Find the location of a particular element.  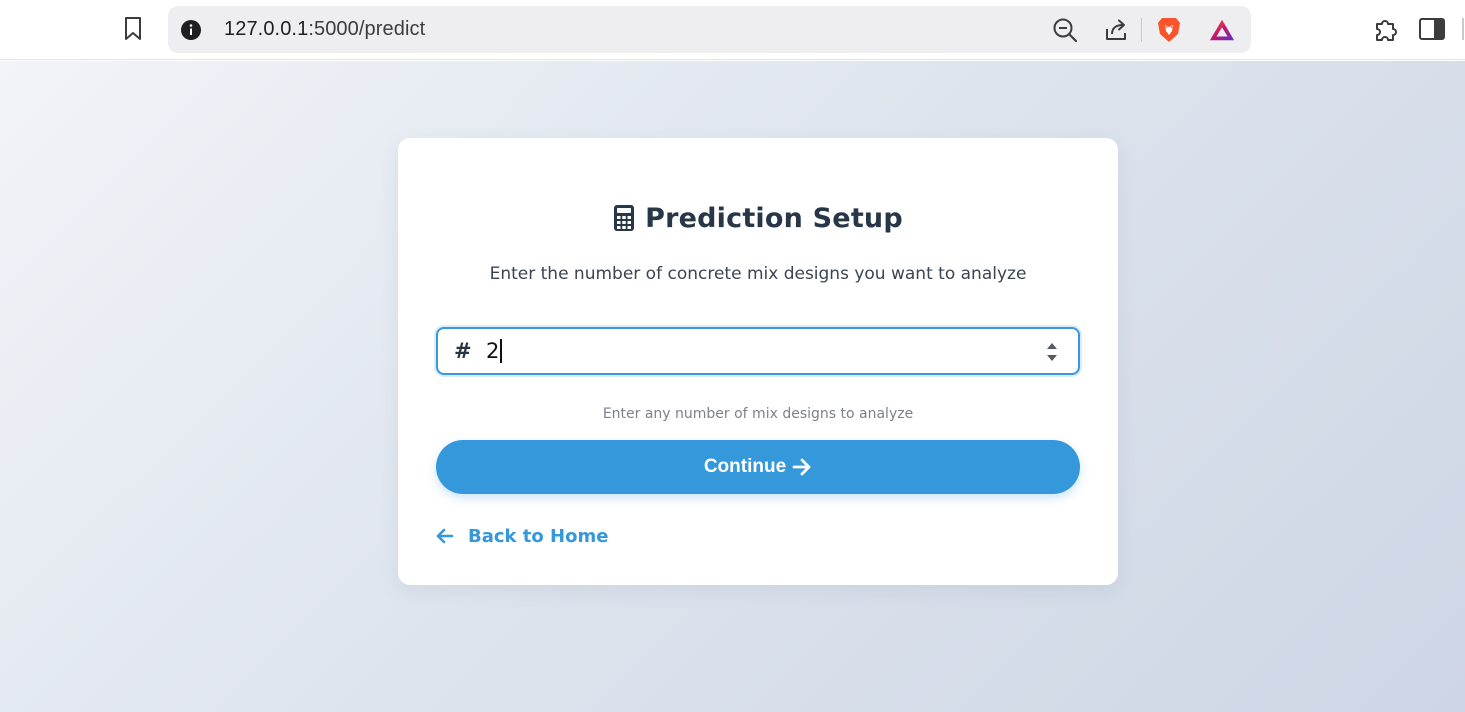

page-title: Prediction Setup is located at coordinates (758, 218).